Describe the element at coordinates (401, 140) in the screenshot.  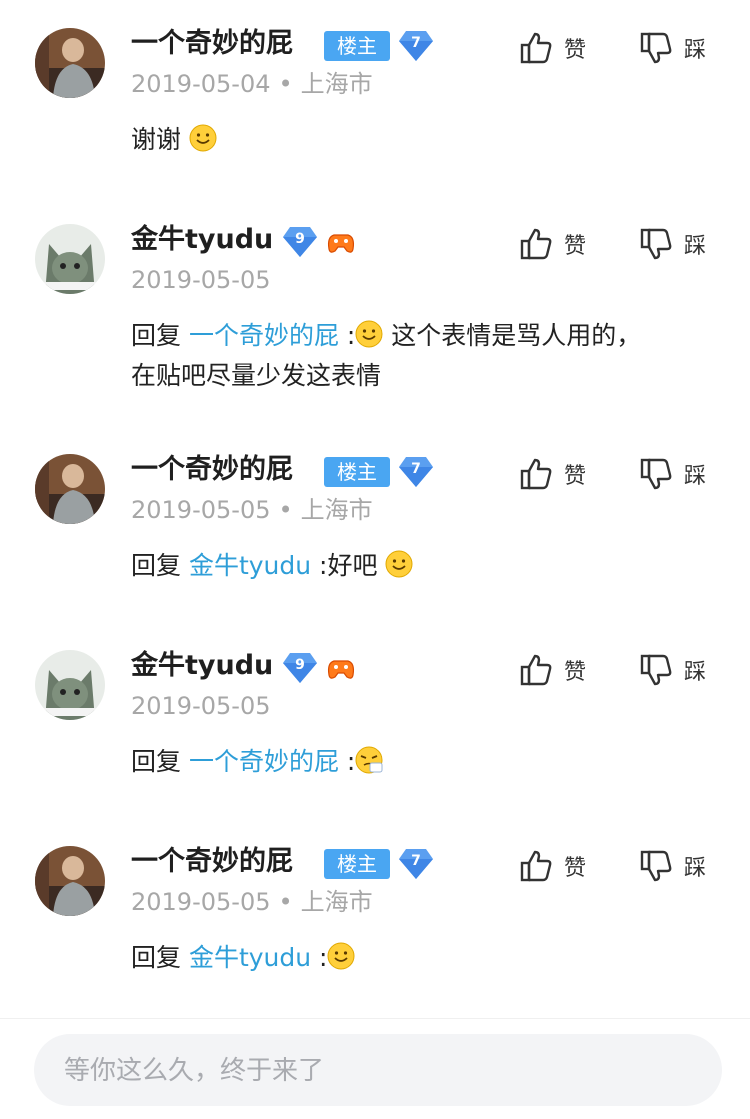
I see `comment-text: 谢谢` at that location.